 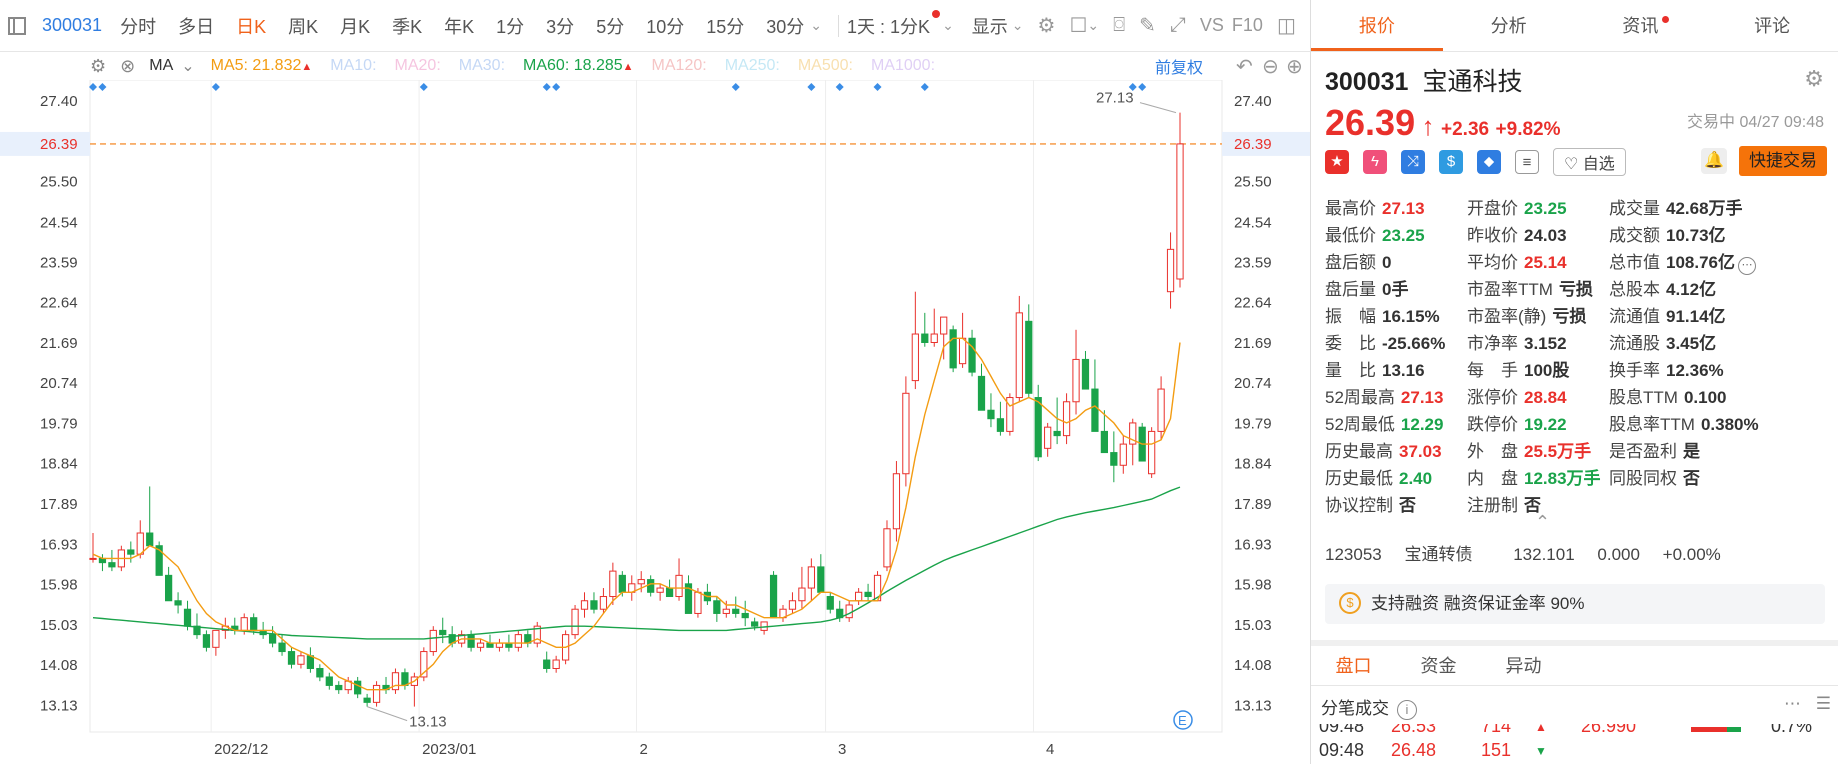 What do you see at coordinates (725, 26) in the screenshot?
I see `period-tab: 15分` at bounding box center [725, 26].